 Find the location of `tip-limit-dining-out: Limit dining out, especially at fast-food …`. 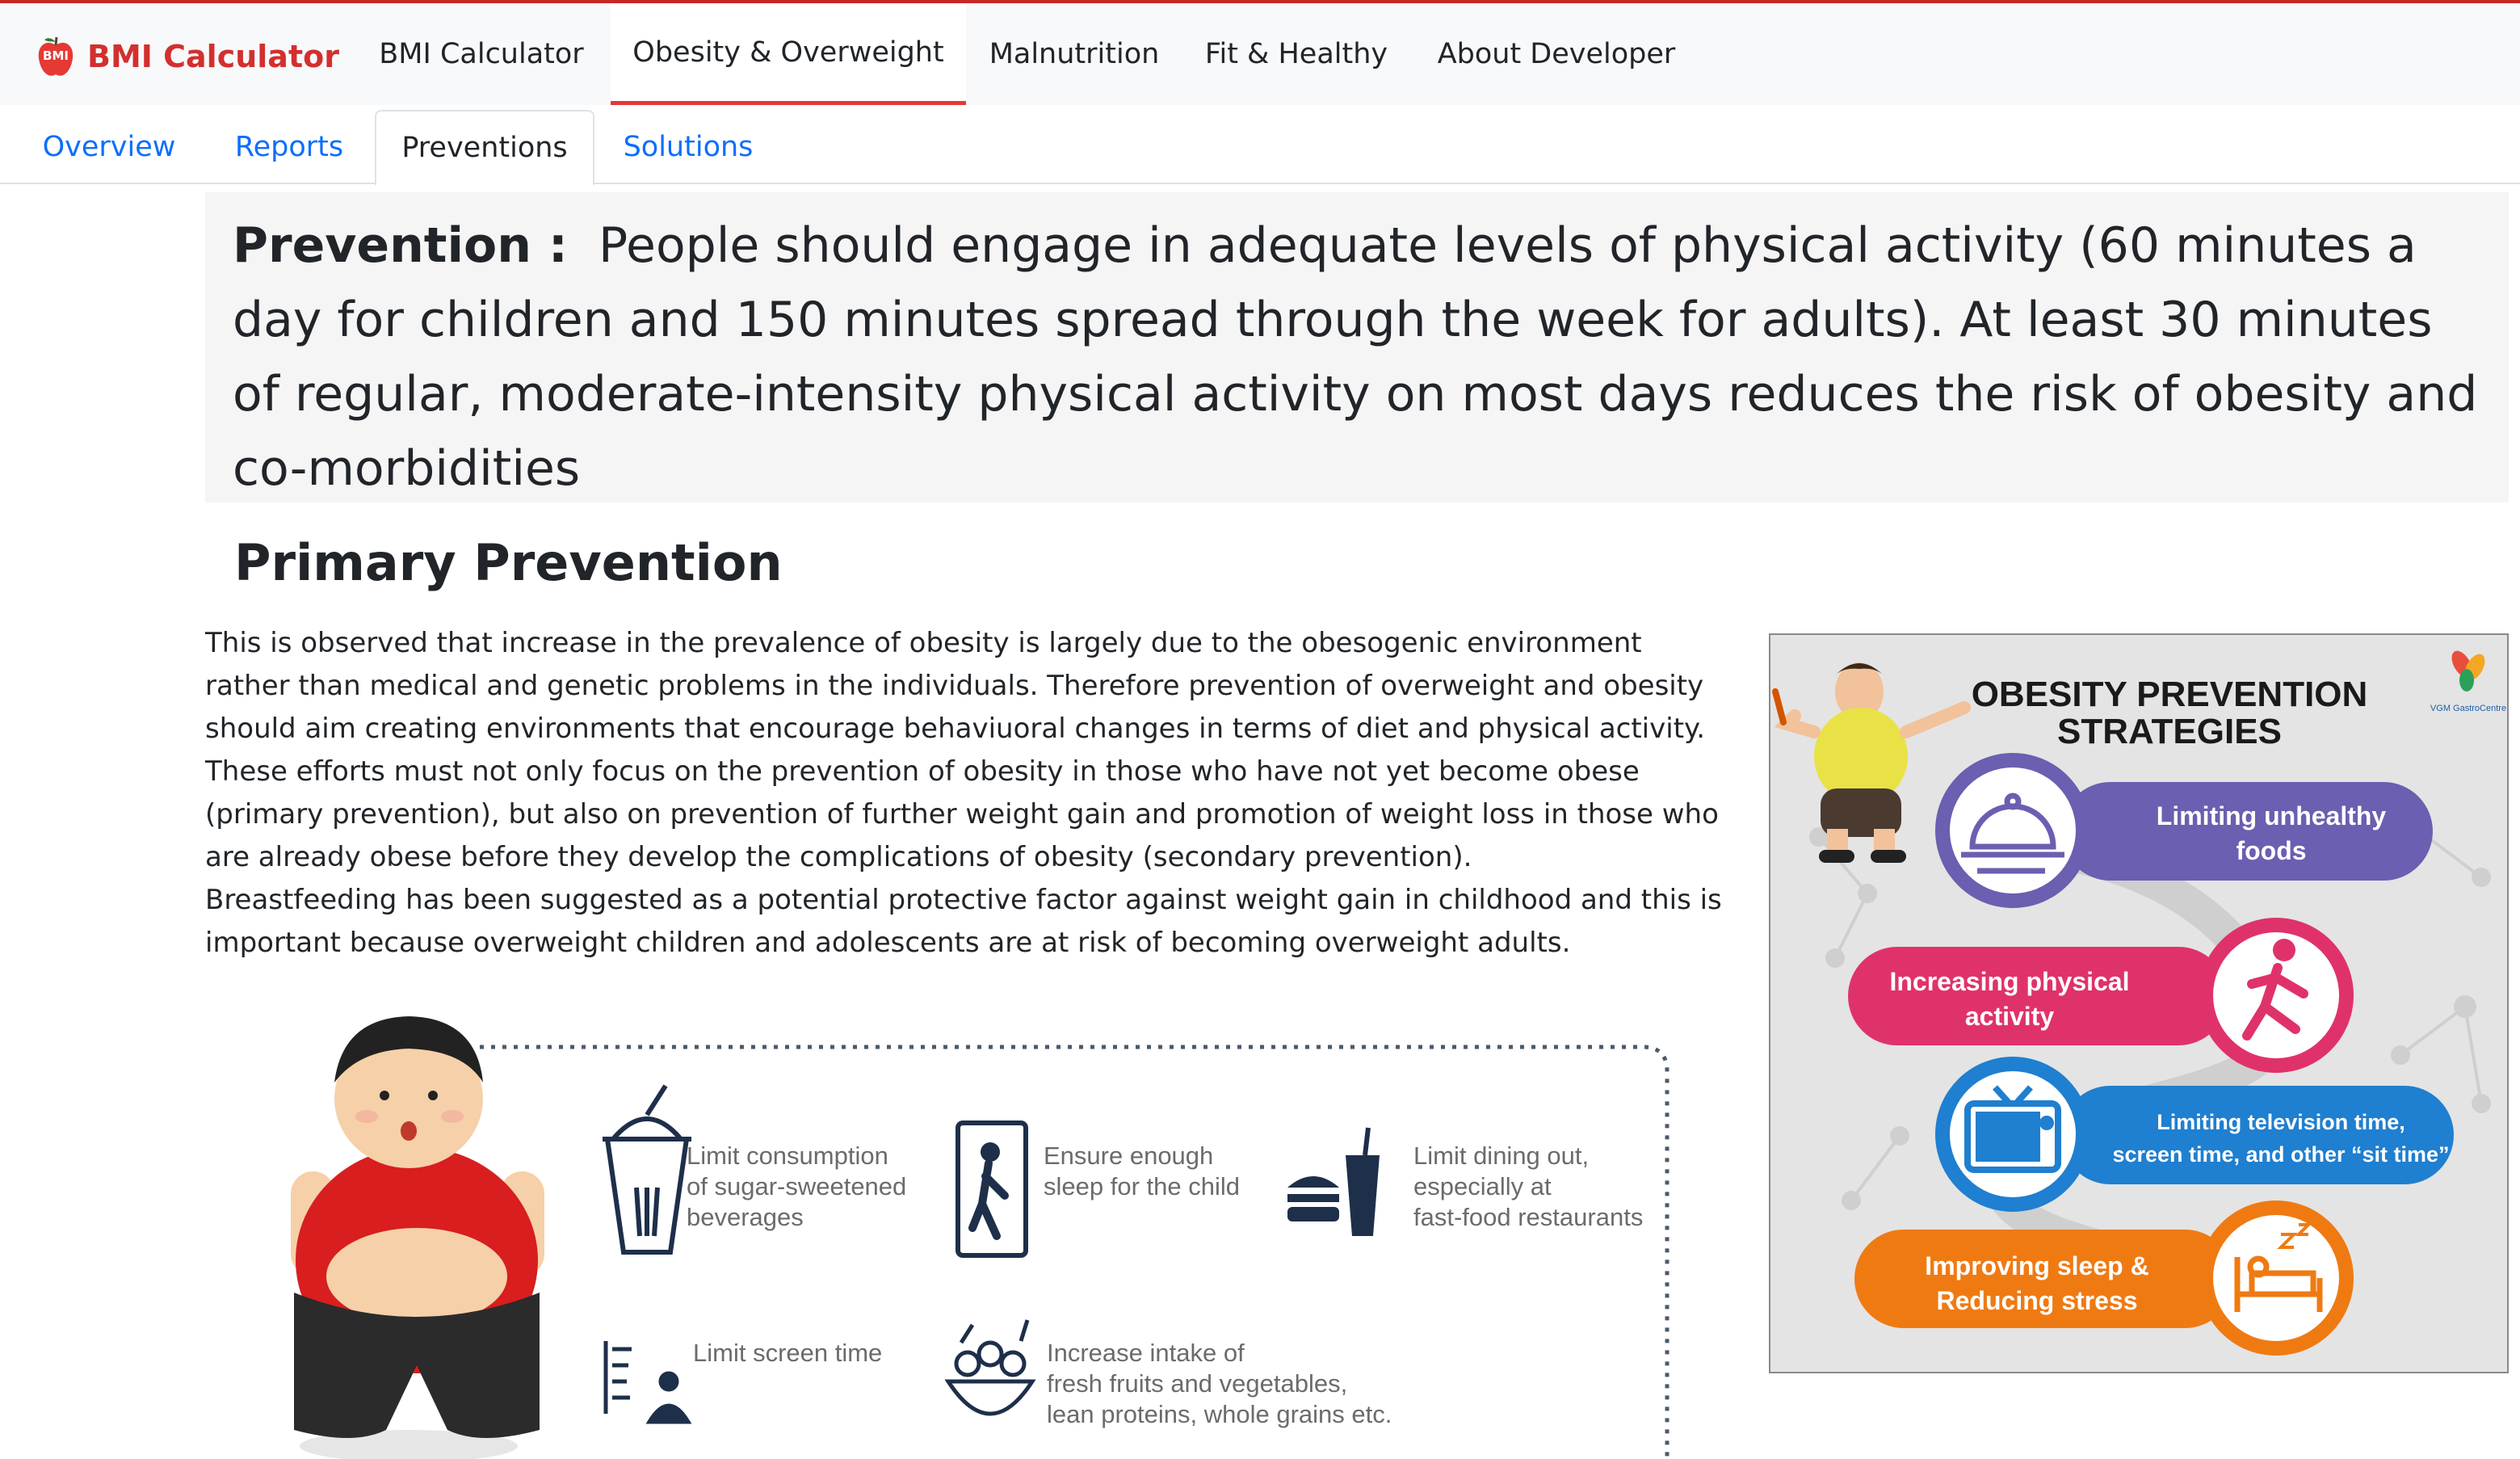

tip-limit-dining-out: Limit dining out, especially at fast-food … is located at coordinates (1529, 1187).